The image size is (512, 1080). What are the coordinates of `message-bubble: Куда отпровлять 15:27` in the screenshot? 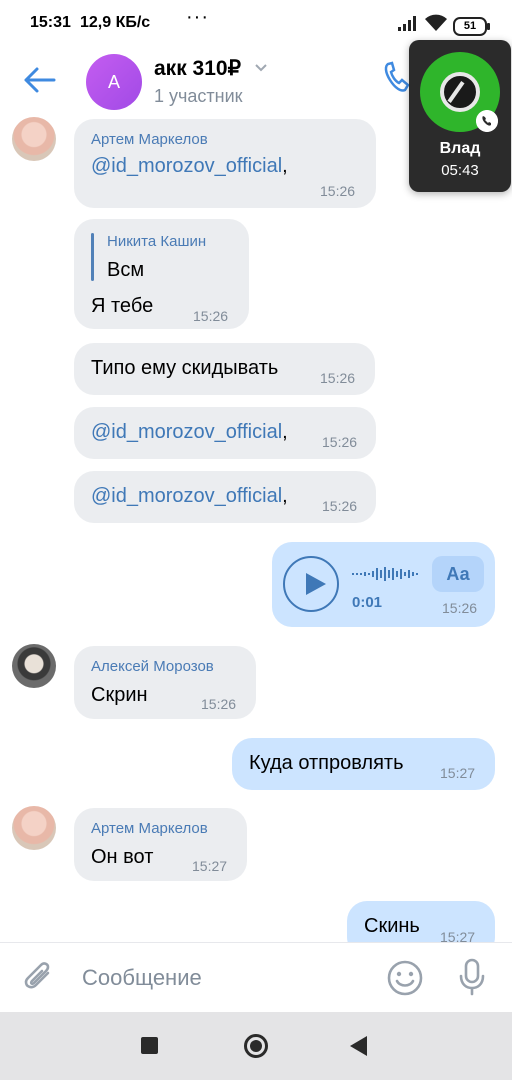 It's located at (363, 764).